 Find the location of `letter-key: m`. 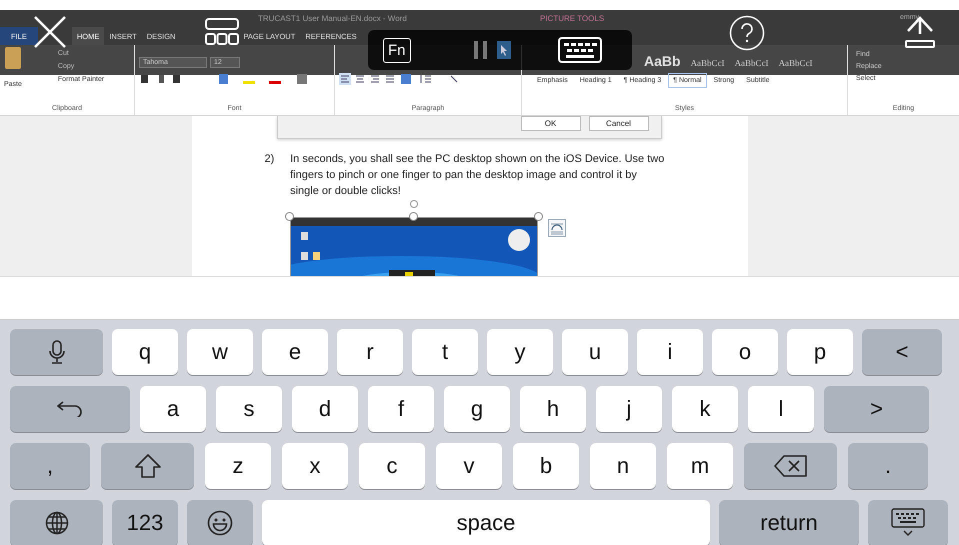

letter-key: m is located at coordinates (700, 466).